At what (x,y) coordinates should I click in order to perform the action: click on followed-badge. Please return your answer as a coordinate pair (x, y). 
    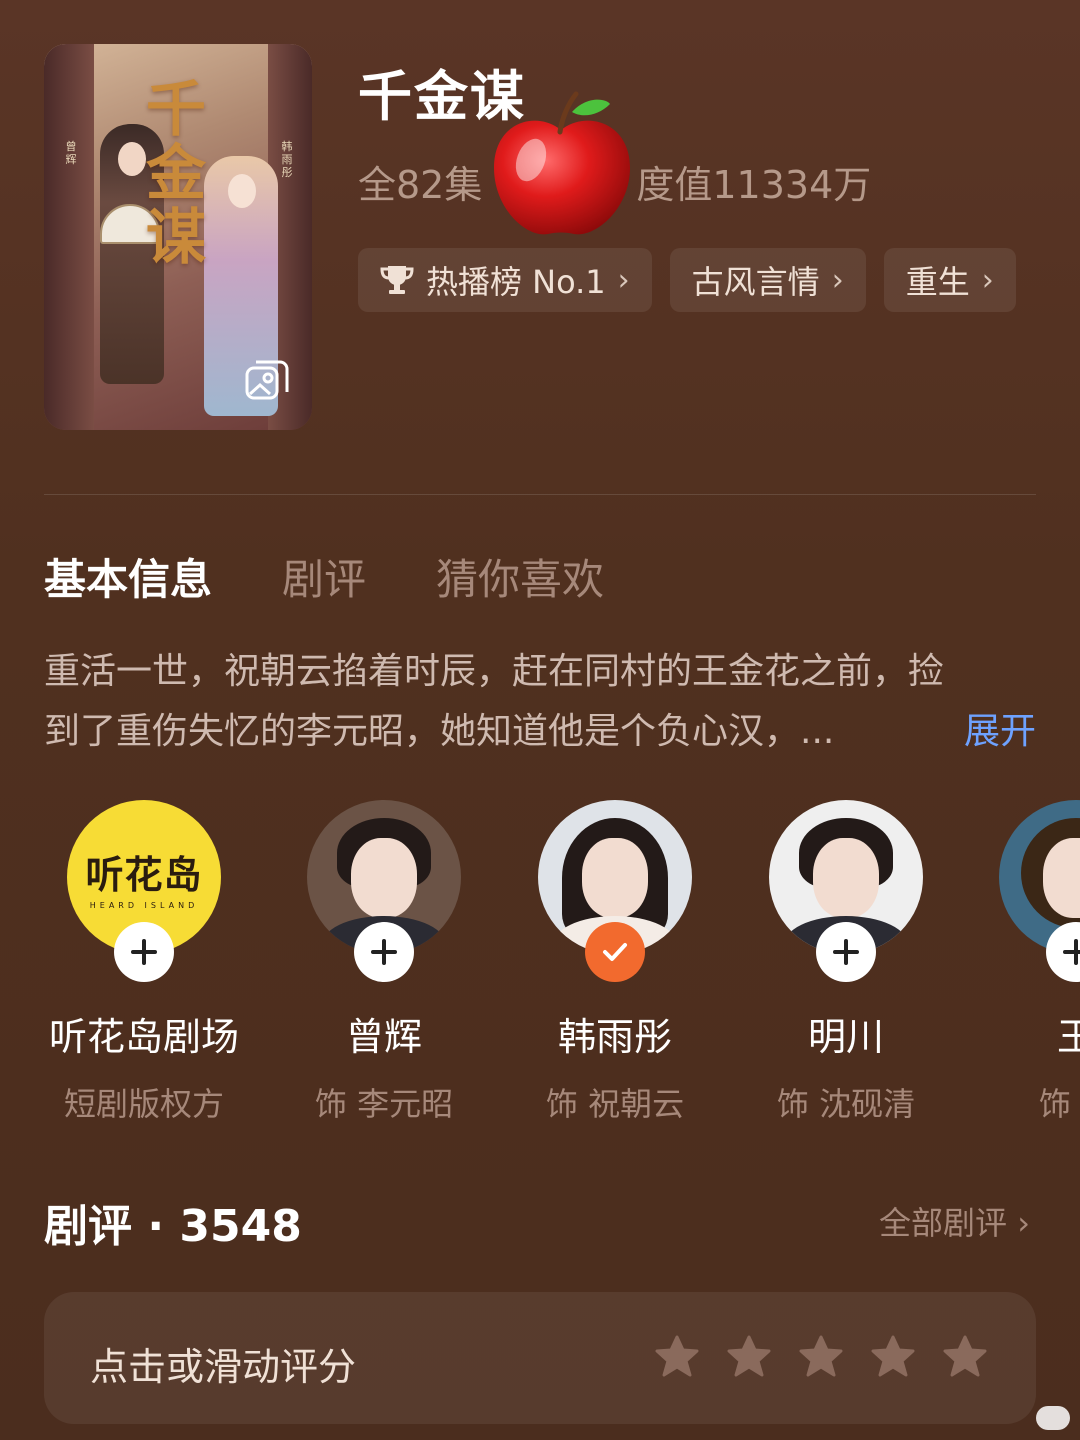
    Looking at the image, I should click on (615, 952).